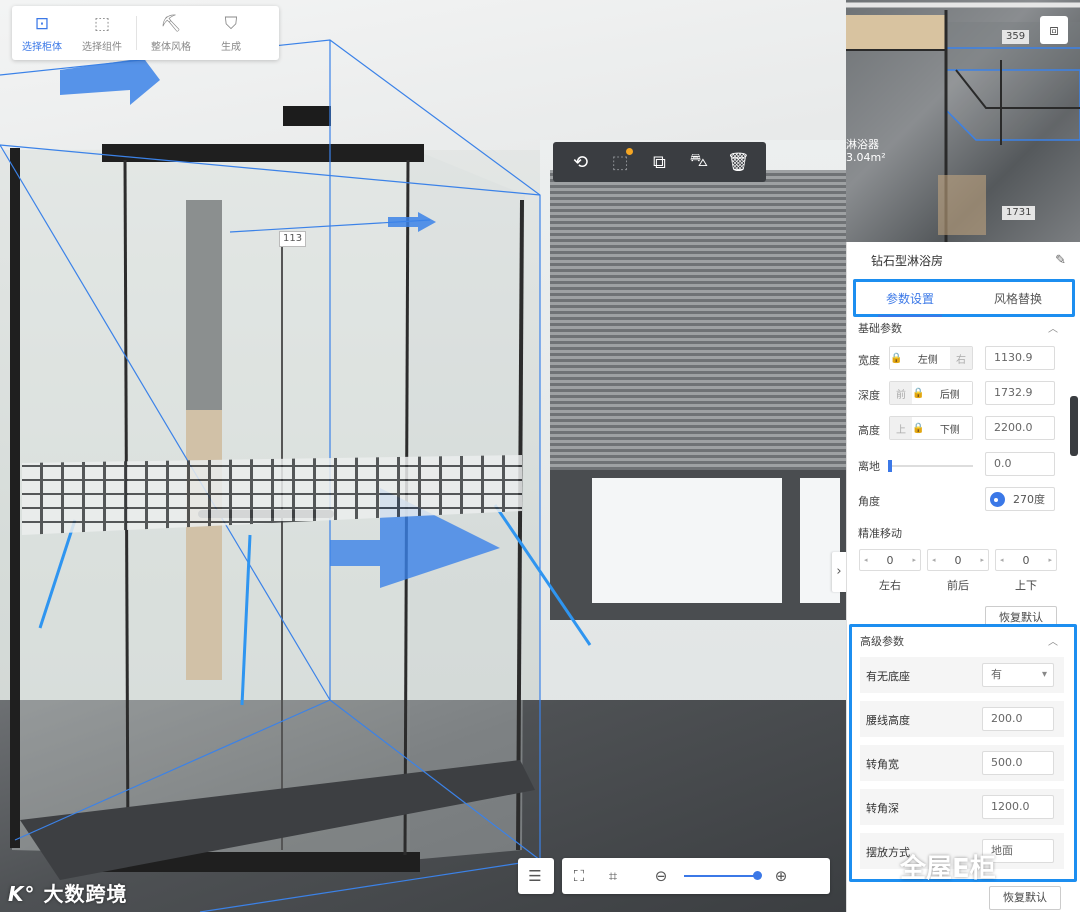 This screenshot has height=912, width=1080. I want to click on move-z-stepper: ◂ 0 ▸, so click(1026, 560).